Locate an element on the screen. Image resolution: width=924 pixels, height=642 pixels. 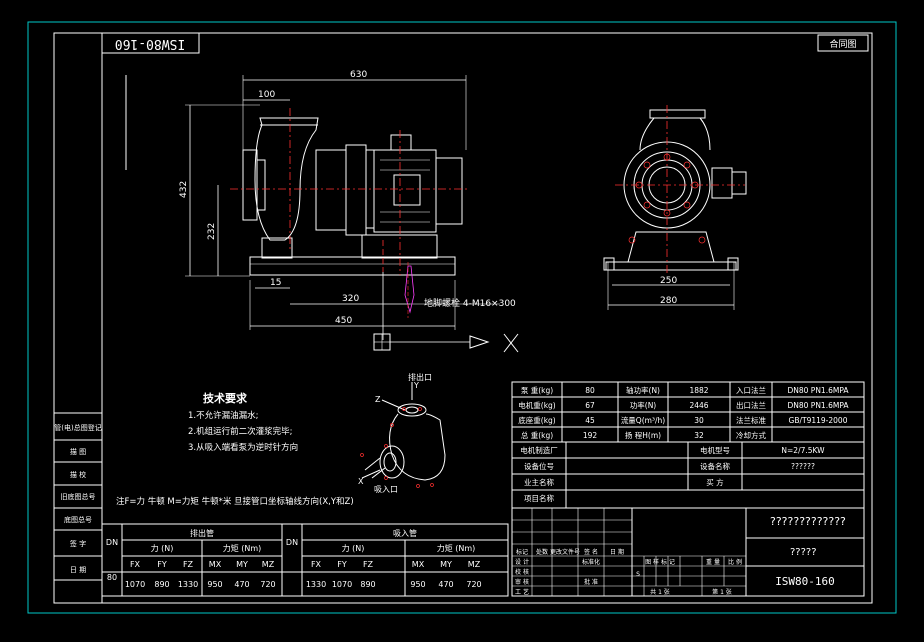
suction-col-fy: FY is located at coordinates (342, 564).